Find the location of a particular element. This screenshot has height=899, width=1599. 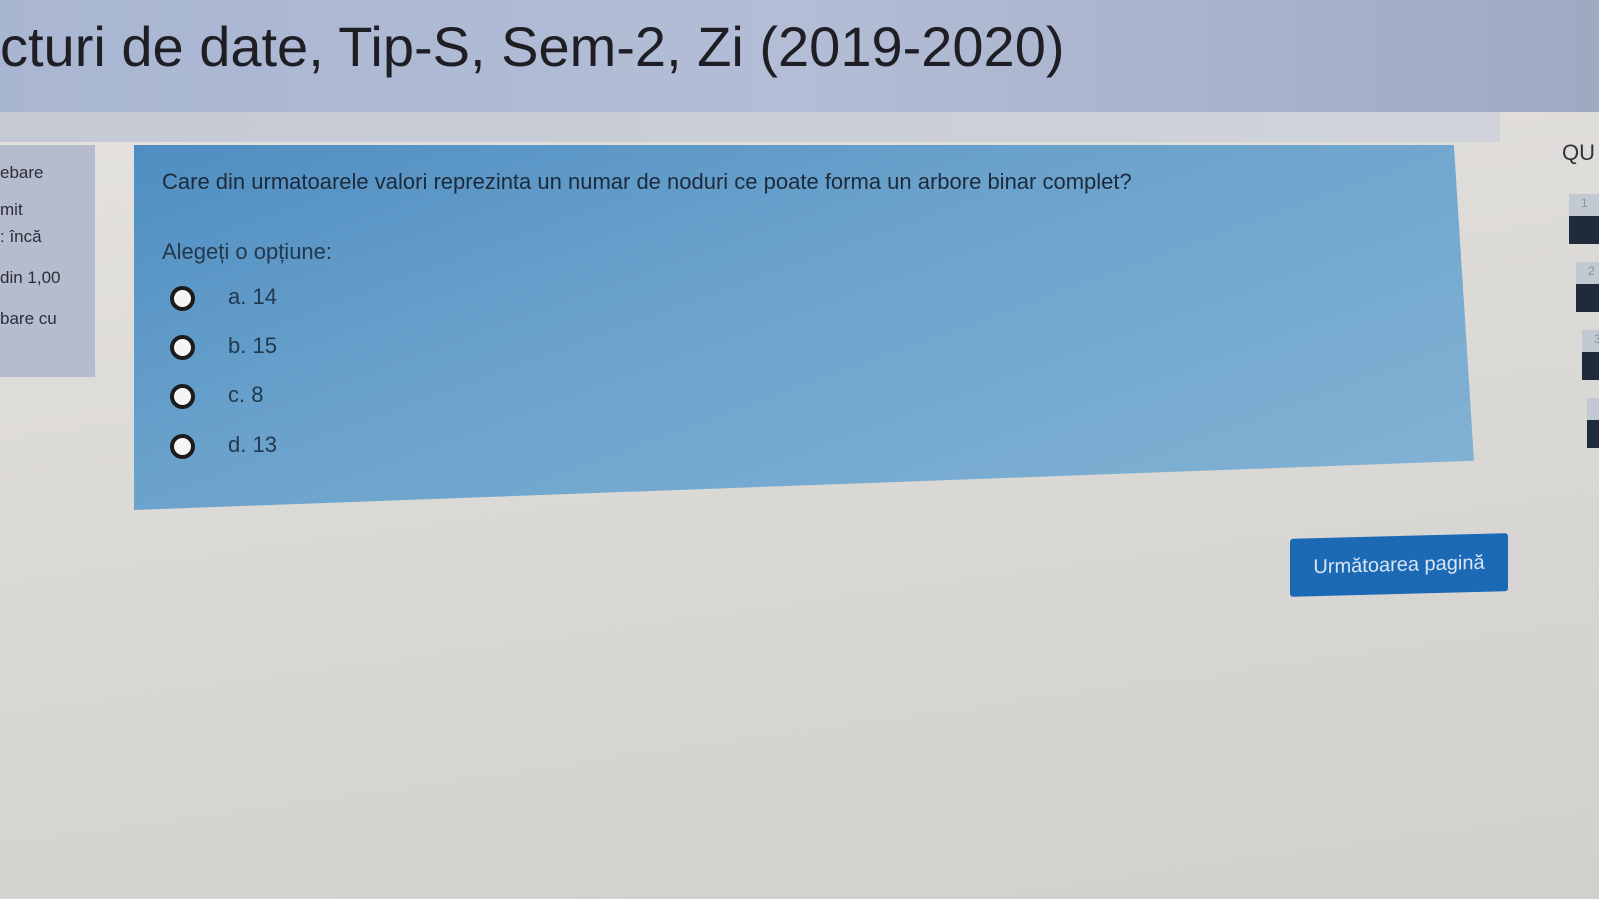

quiz-nav-button-4: 4 is located at coordinates (1593, 423).